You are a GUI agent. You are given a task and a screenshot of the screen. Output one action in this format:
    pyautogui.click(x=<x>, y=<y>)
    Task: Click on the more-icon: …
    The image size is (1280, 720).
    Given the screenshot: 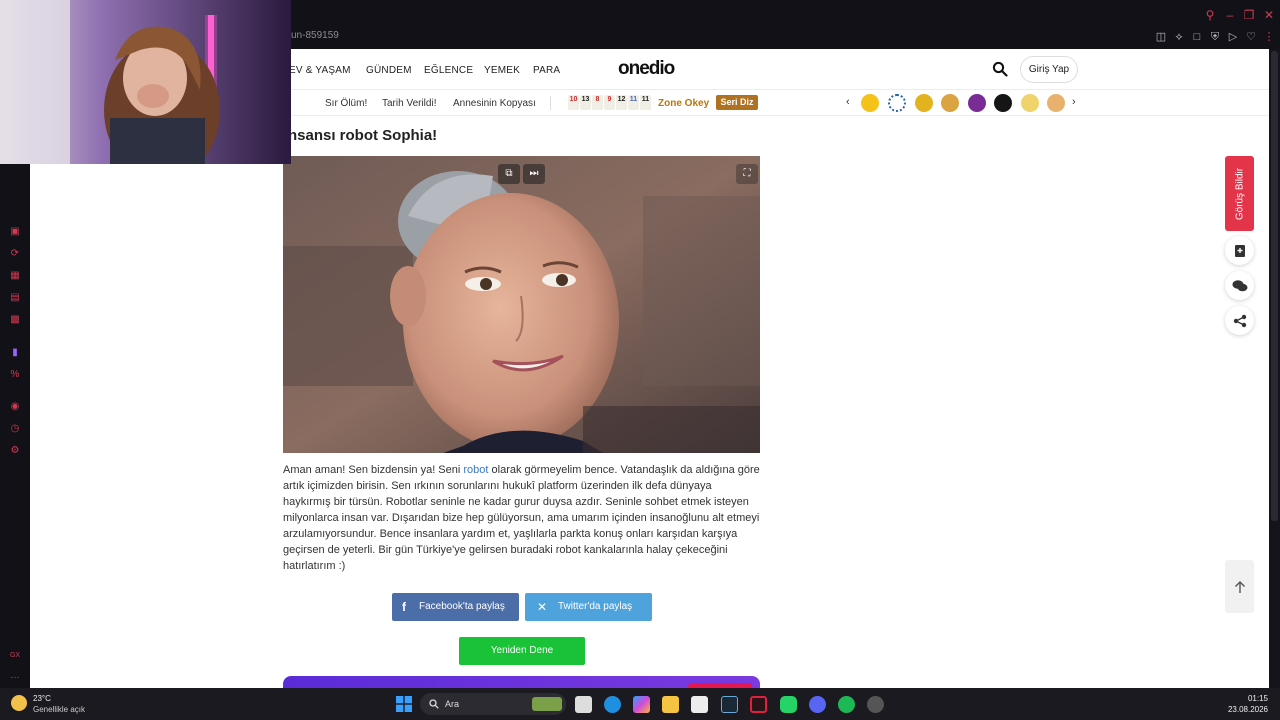 What is the action you would take?
    pyautogui.click(x=15, y=676)
    